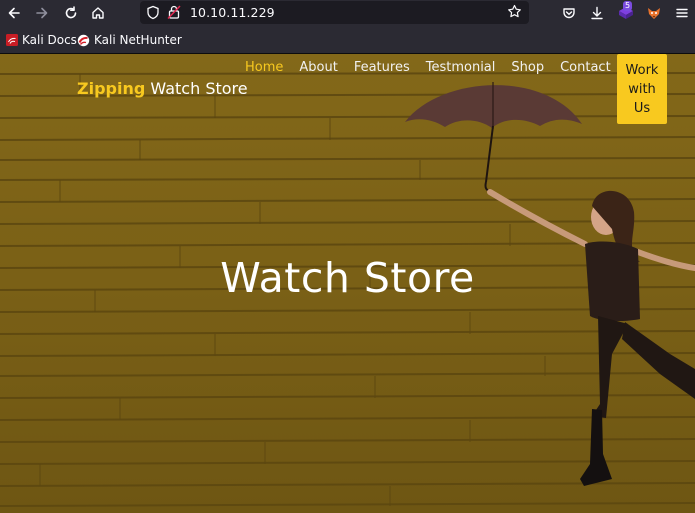 This screenshot has height=513, width=695. I want to click on menu-icon, so click(682, 13).